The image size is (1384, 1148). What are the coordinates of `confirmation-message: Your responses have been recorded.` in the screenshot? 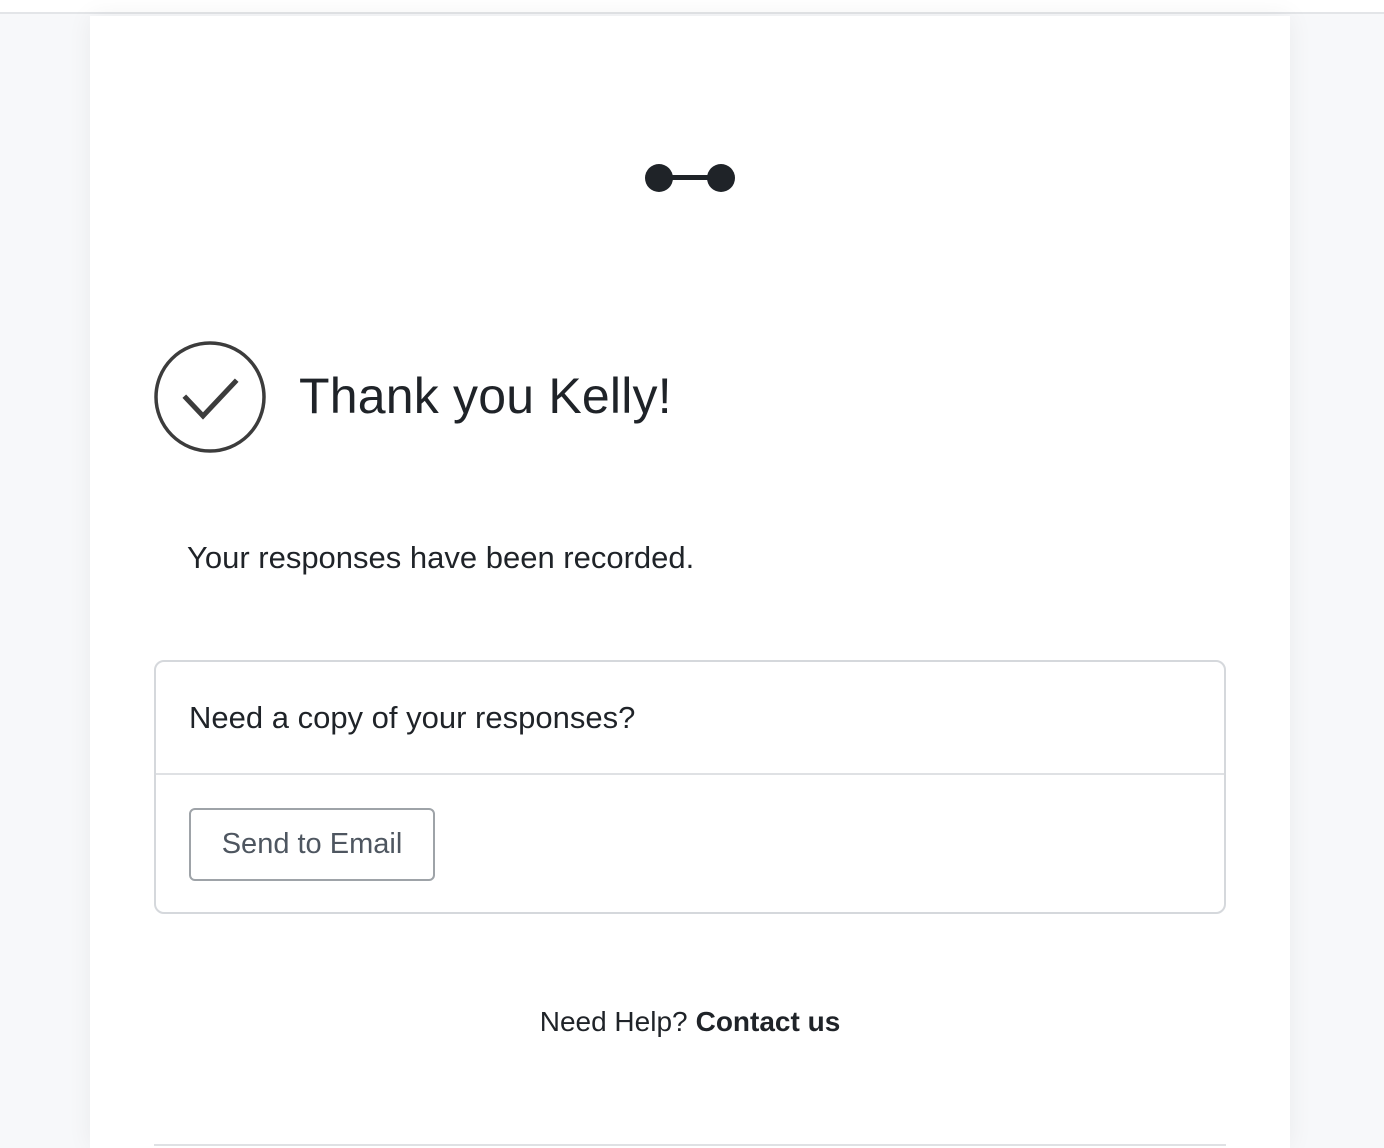 It's located at (441, 557).